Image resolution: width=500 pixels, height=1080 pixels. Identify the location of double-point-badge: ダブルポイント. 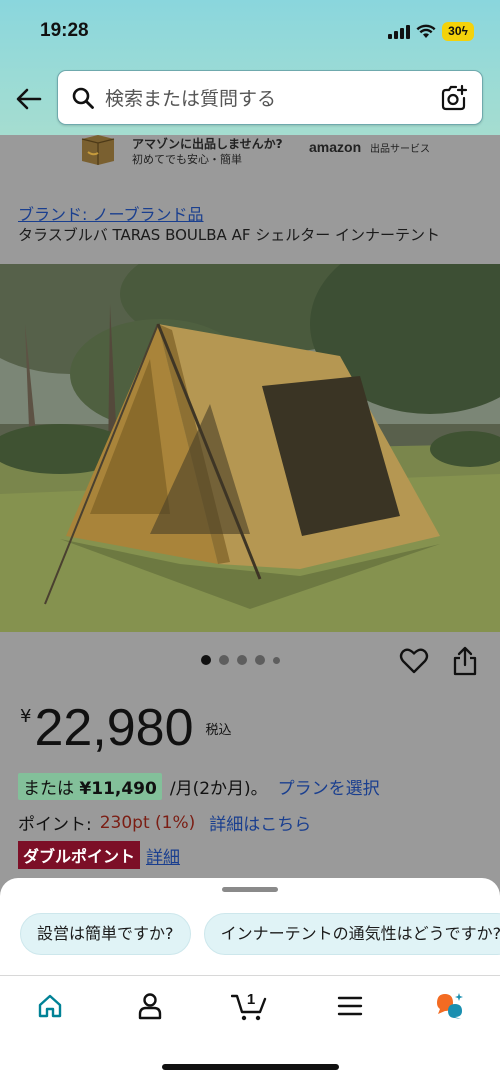
(79, 855).